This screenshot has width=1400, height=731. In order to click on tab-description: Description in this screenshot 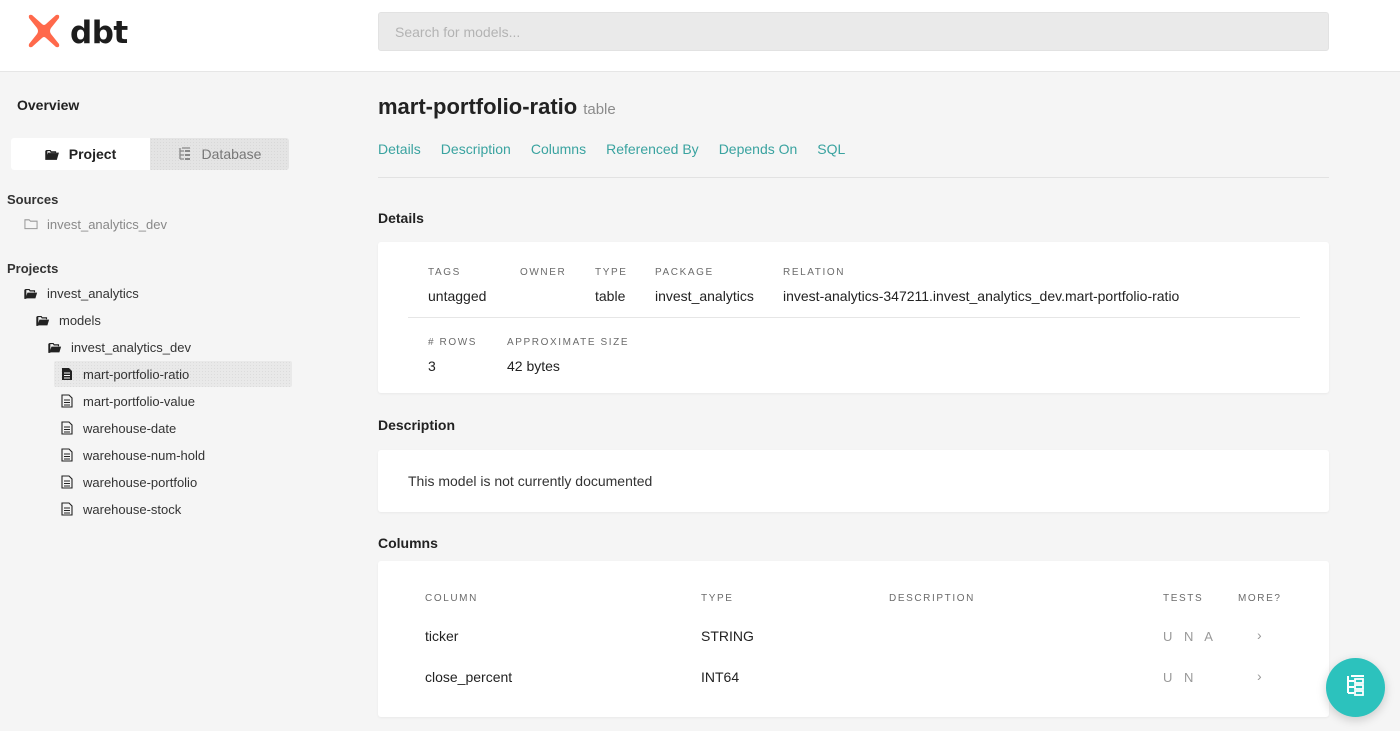, I will do `click(476, 149)`.